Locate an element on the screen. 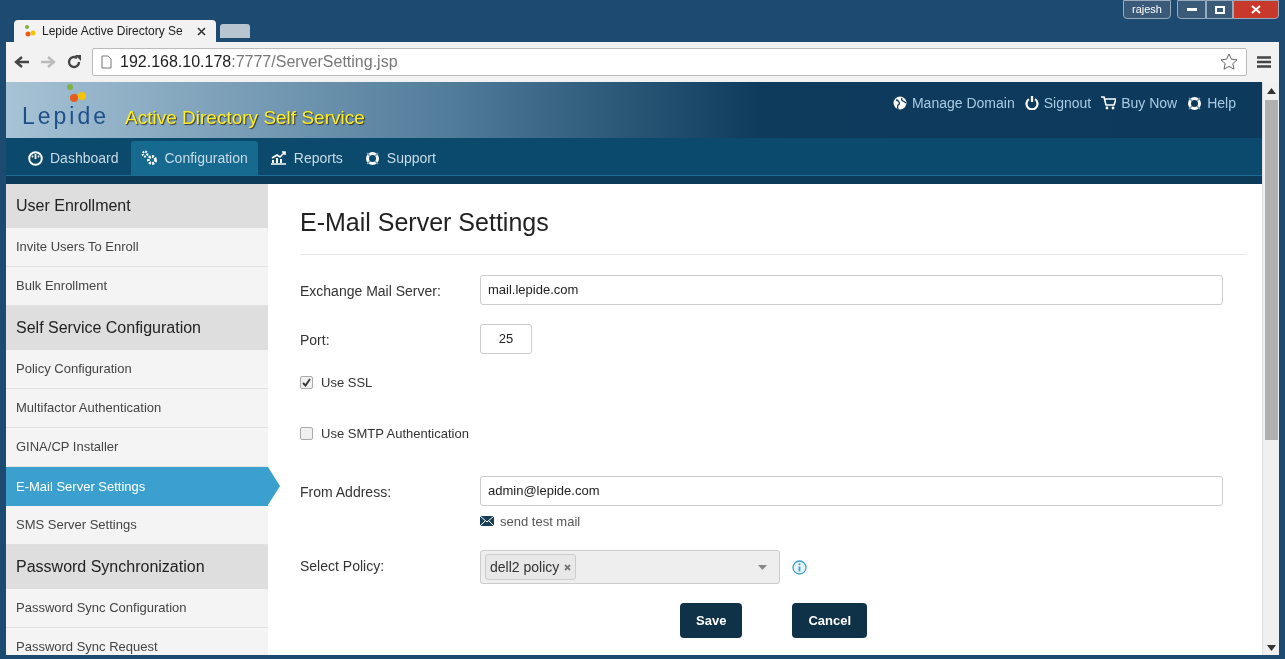 This screenshot has height=659, width=1285. product-title: Active Directory Self Service is located at coordinates (245, 117).